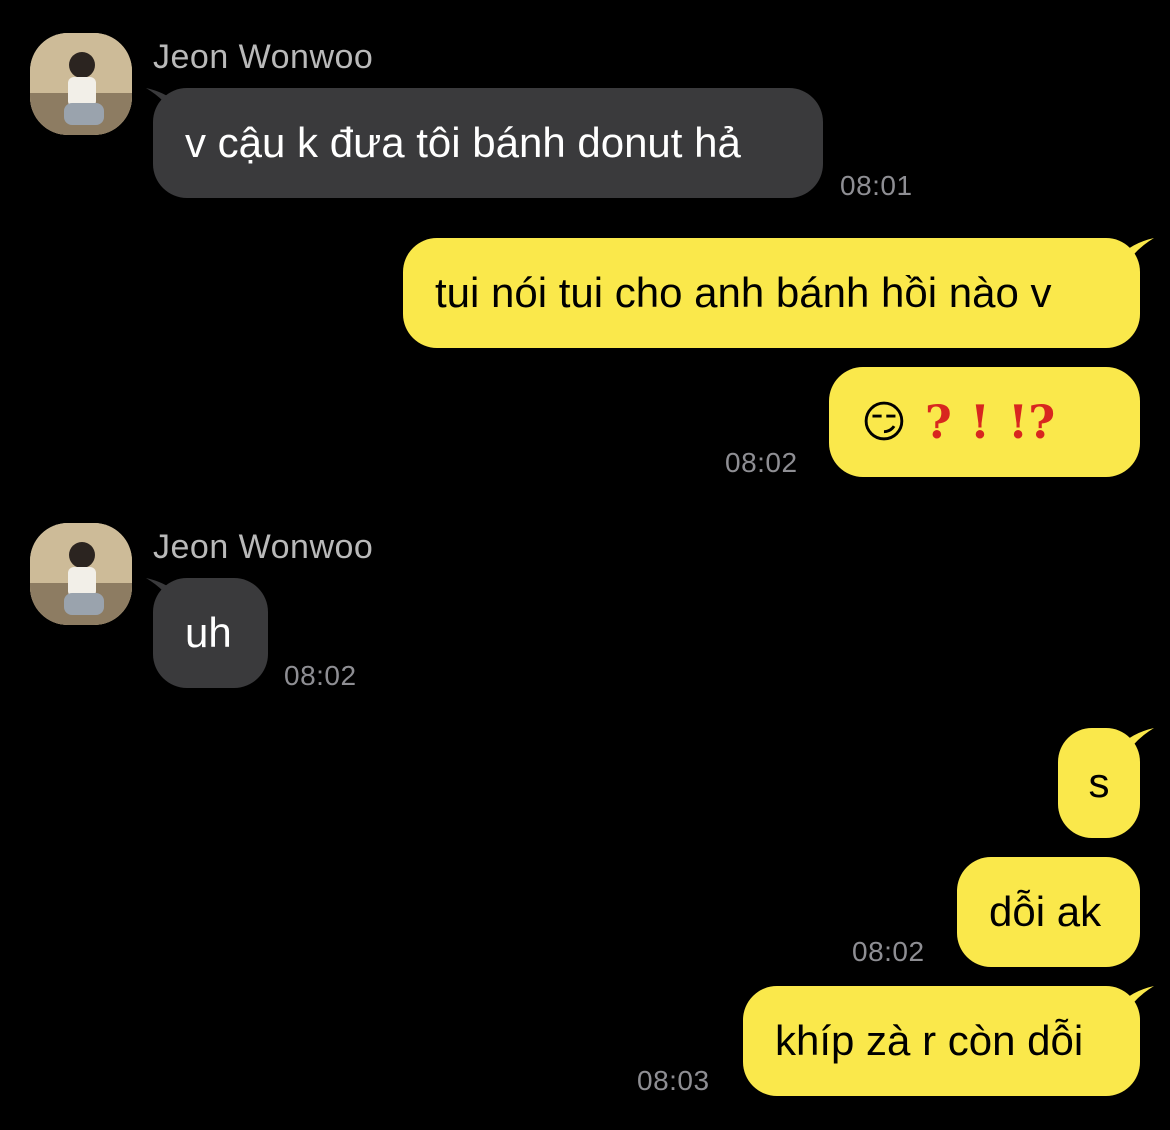  Describe the element at coordinates (673, 1080) in the screenshot. I see `message-timestamp: 08:03` at that location.